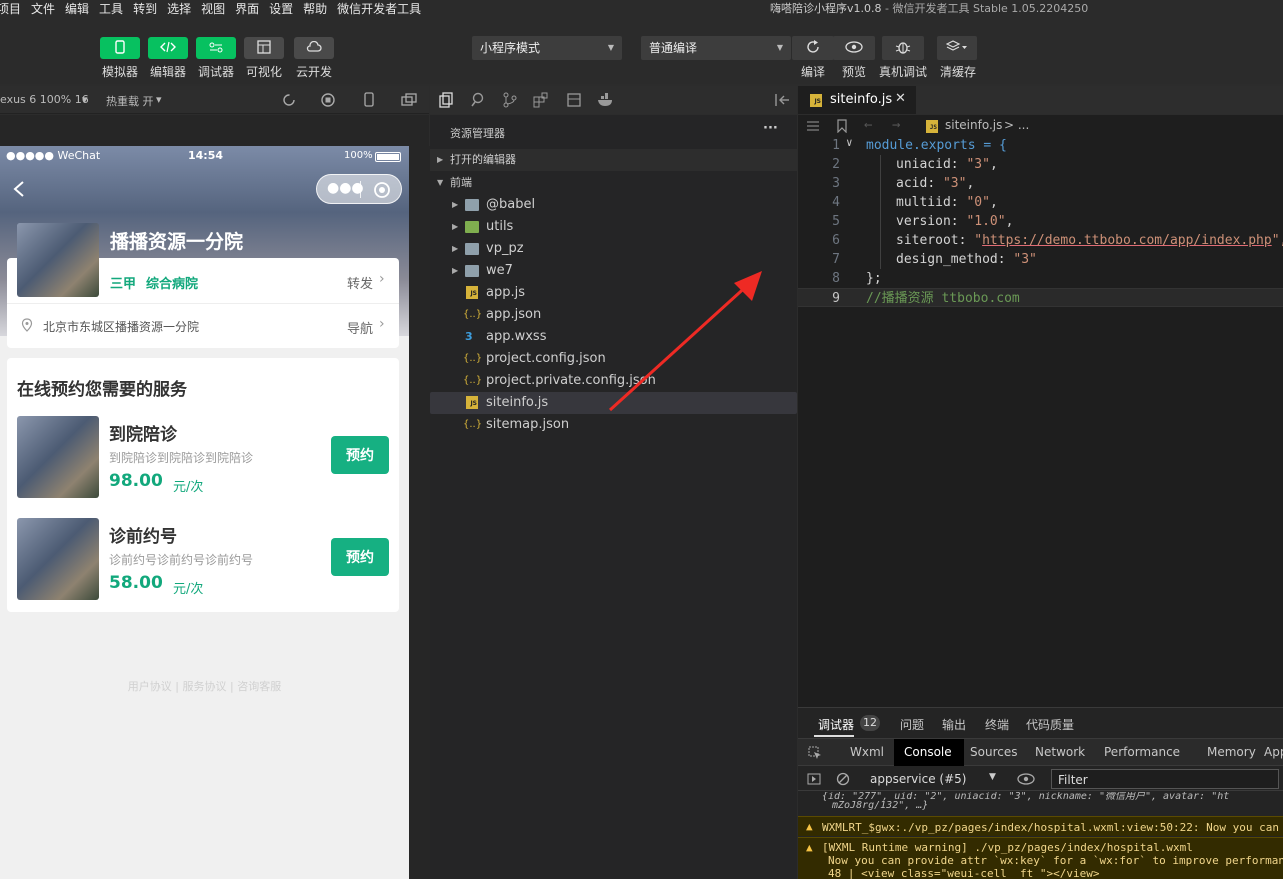  Describe the element at coordinates (782, 100) in the screenshot. I see `collapse-panel-icon` at that location.